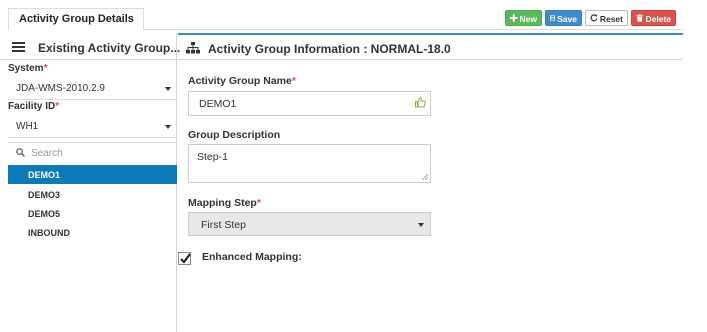  Describe the element at coordinates (193, 48) in the screenshot. I see `sitemap-icon` at that location.